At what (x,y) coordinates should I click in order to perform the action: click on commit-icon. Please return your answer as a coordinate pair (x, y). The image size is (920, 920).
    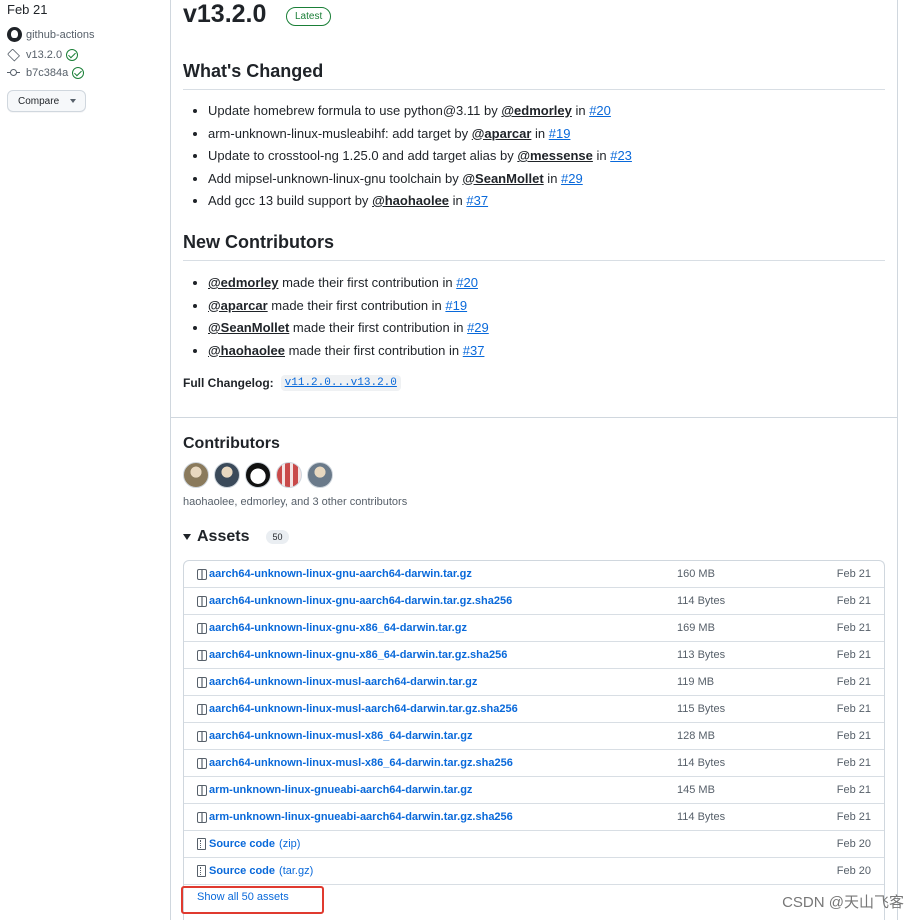
    Looking at the image, I should click on (13, 73).